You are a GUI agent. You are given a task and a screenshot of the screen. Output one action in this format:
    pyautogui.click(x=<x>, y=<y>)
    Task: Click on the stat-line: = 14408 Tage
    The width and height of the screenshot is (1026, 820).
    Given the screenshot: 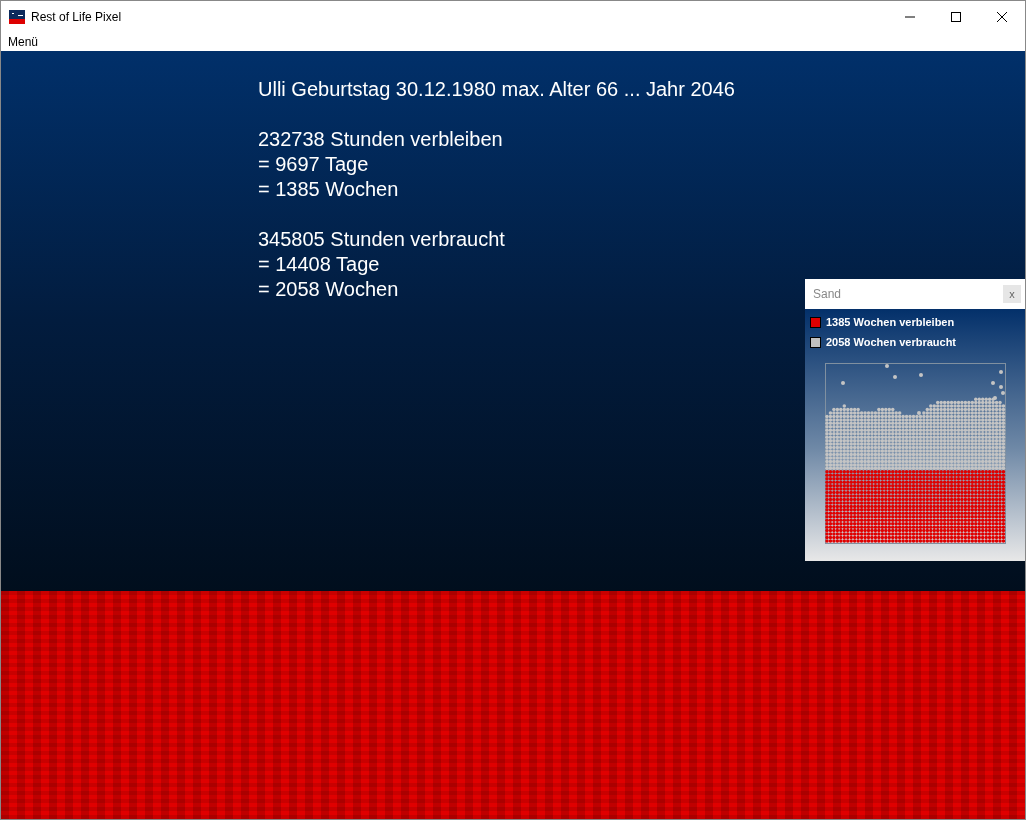 What is the action you would take?
    pyautogui.click(x=319, y=264)
    